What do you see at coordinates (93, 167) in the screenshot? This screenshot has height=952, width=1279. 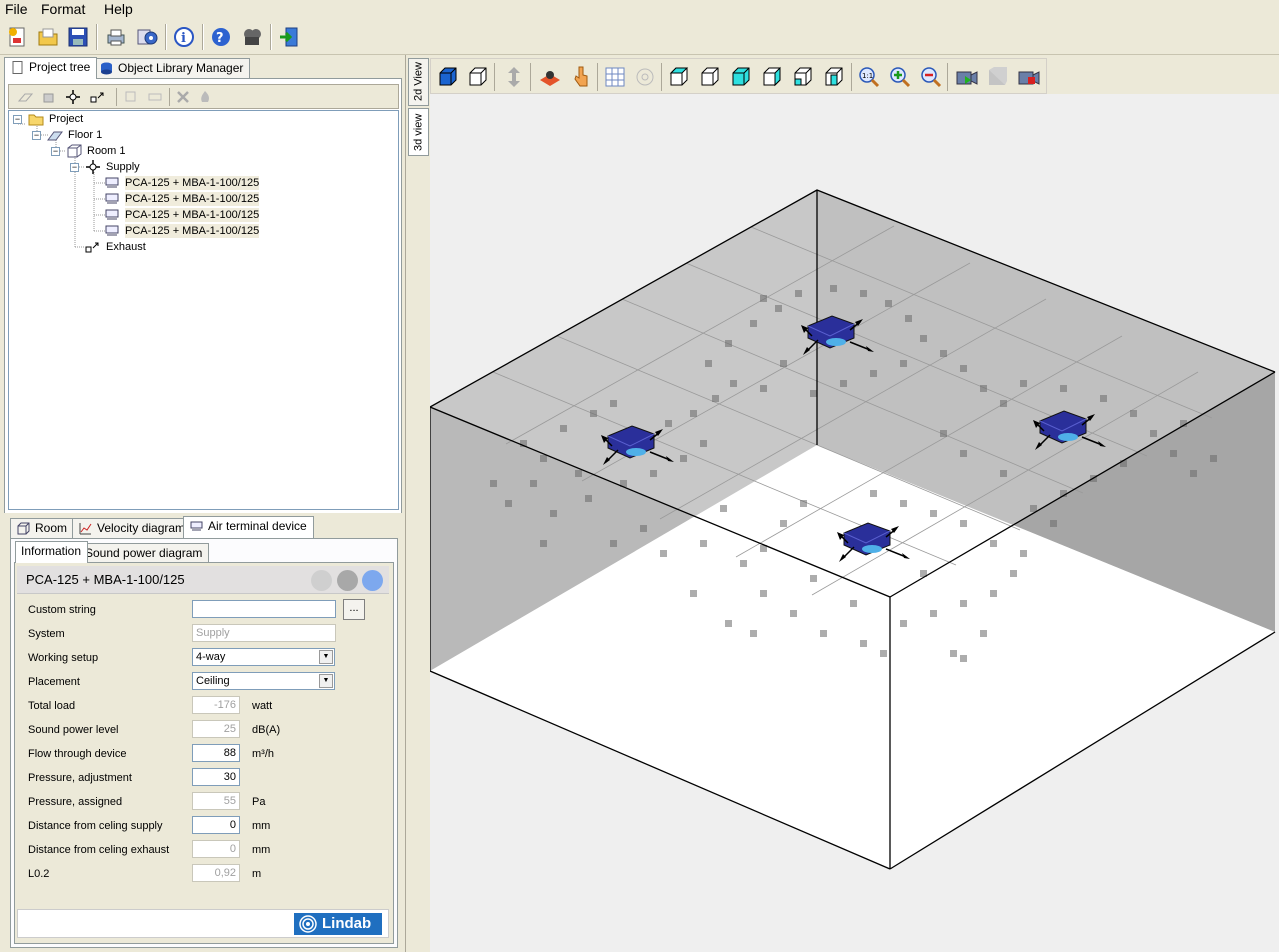 I see `supply-icon` at bounding box center [93, 167].